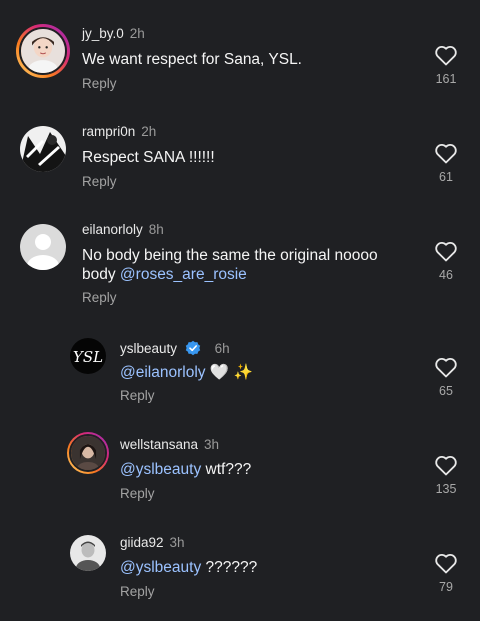 The image size is (480, 621). Describe the element at coordinates (446, 177) in the screenshot. I see `like-count: 61` at that location.